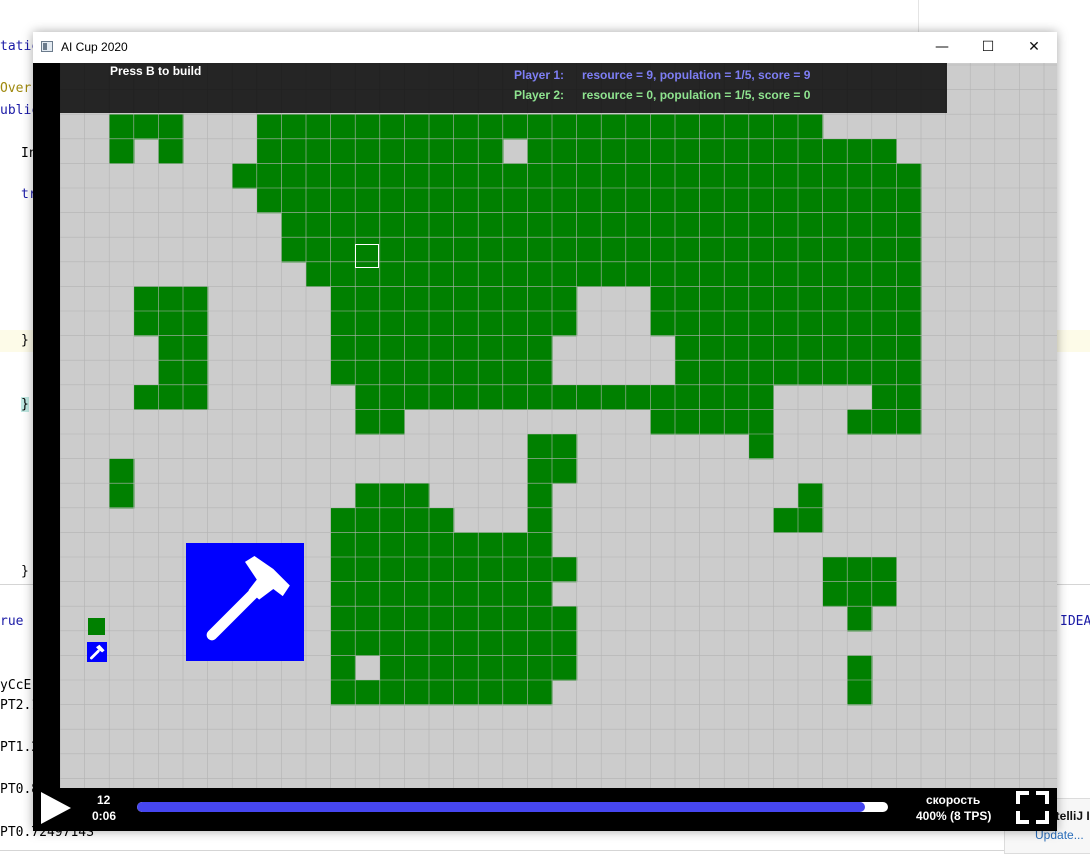 This screenshot has height=864, width=1090. I want to click on maximize-button: ☐, so click(988, 47).